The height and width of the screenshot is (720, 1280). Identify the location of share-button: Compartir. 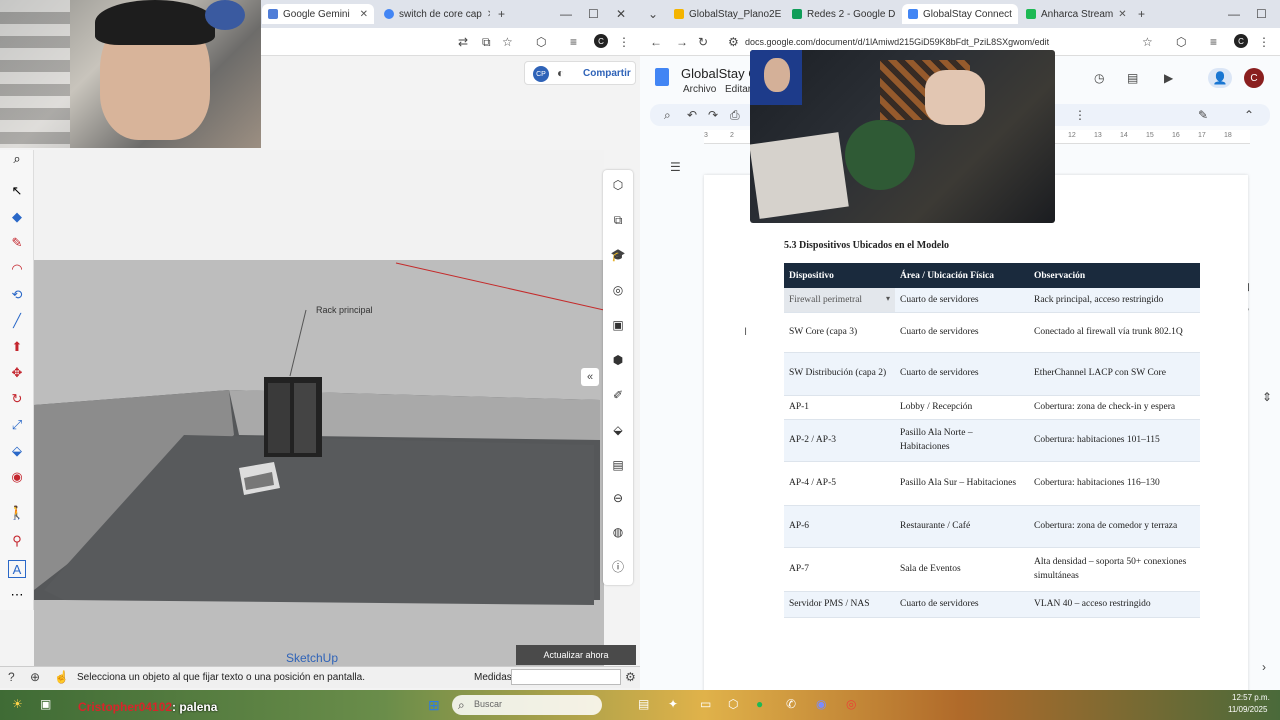
(607, 73).